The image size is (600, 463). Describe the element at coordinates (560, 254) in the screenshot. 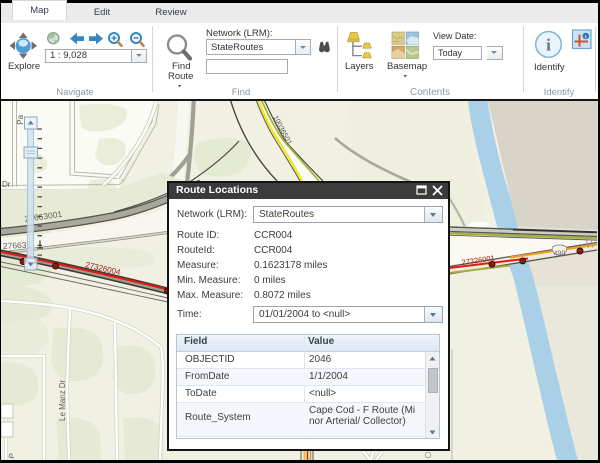

I see `svg-text: 490` at that location.